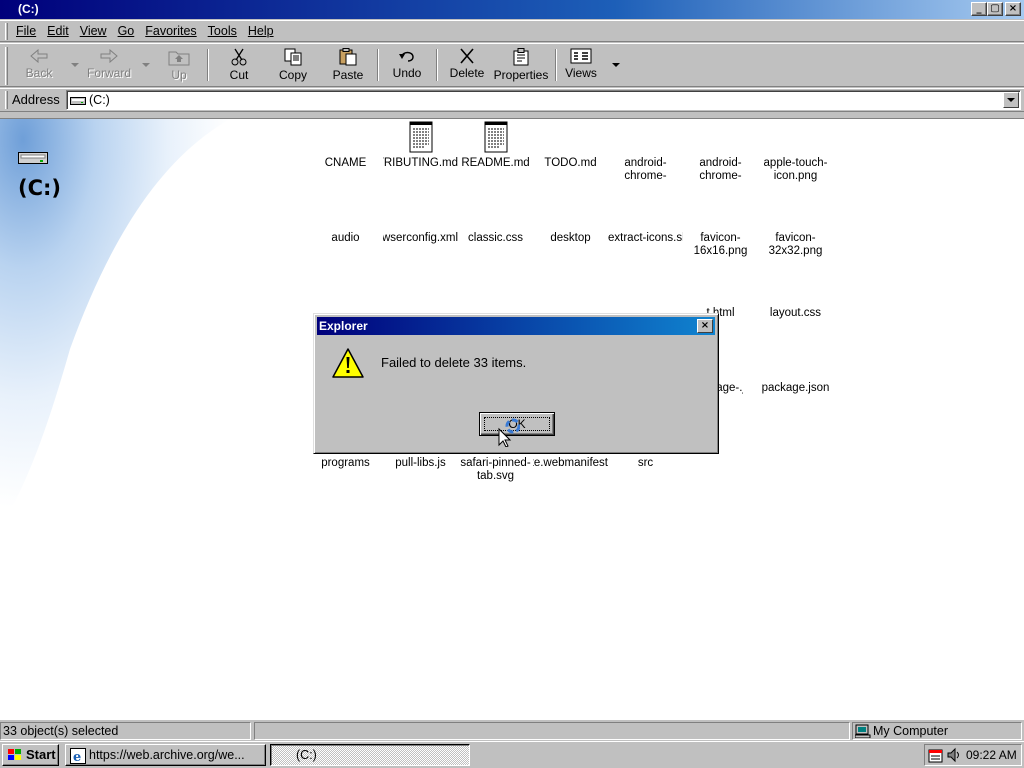 This screenshot has height=768, width=1024. What do you see at coordinates (93, 31) in the screenshot?
I see `menu-view: View` at bounding box center [93, 31].